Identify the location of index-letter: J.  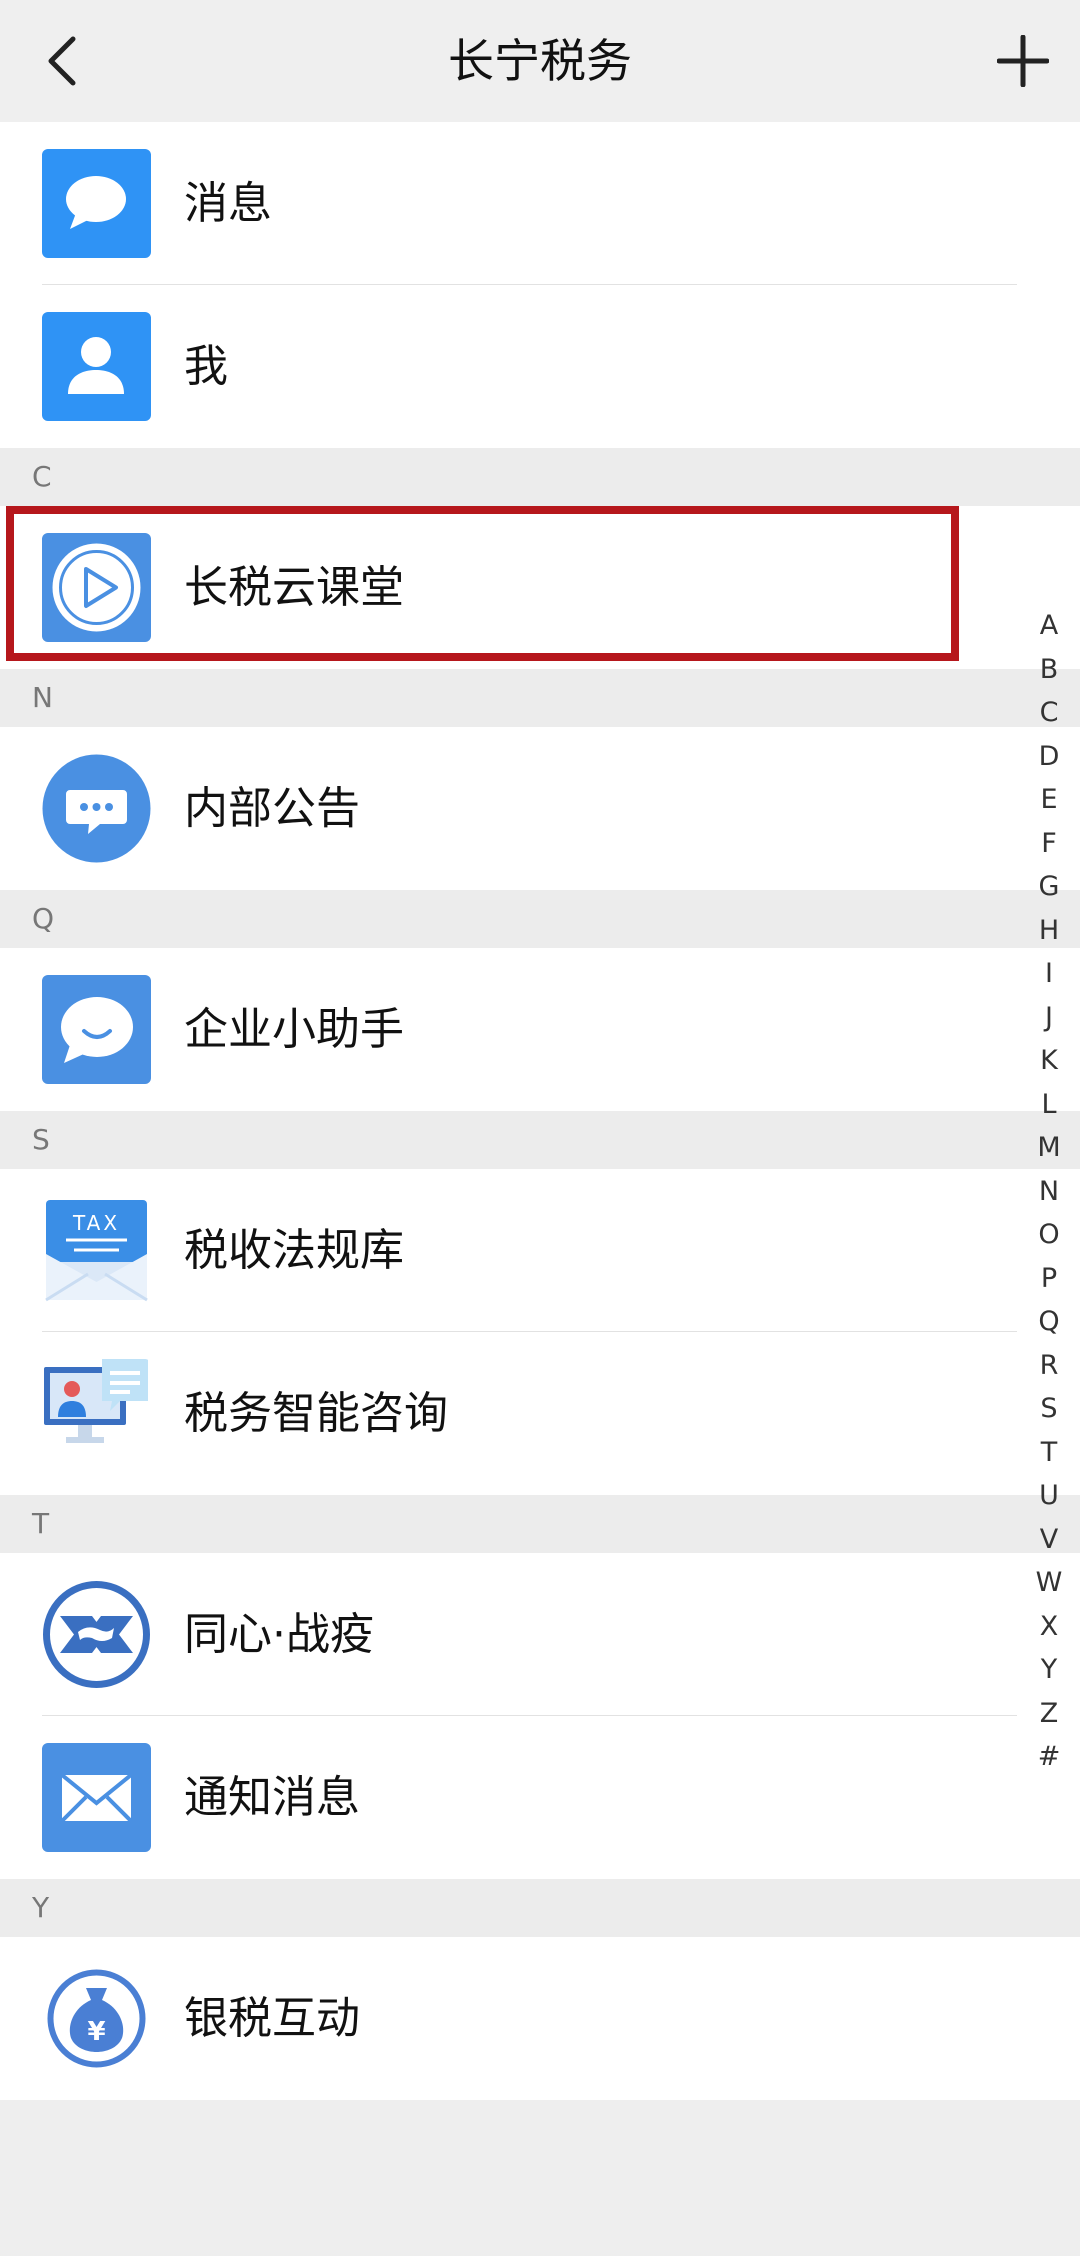
(1049, 1018).